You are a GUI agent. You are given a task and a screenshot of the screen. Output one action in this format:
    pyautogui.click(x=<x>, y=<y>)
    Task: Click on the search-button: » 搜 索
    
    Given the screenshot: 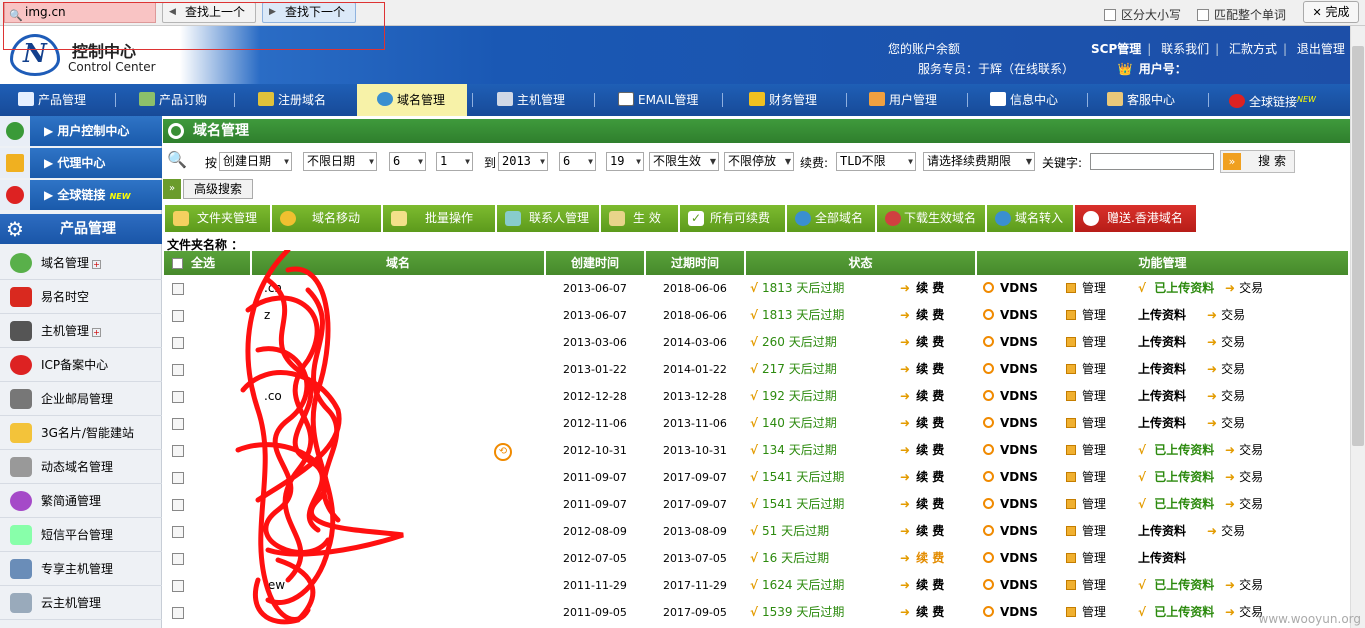 What is the action you would take?
    pyautogui.click(x=1257, y=161)
    